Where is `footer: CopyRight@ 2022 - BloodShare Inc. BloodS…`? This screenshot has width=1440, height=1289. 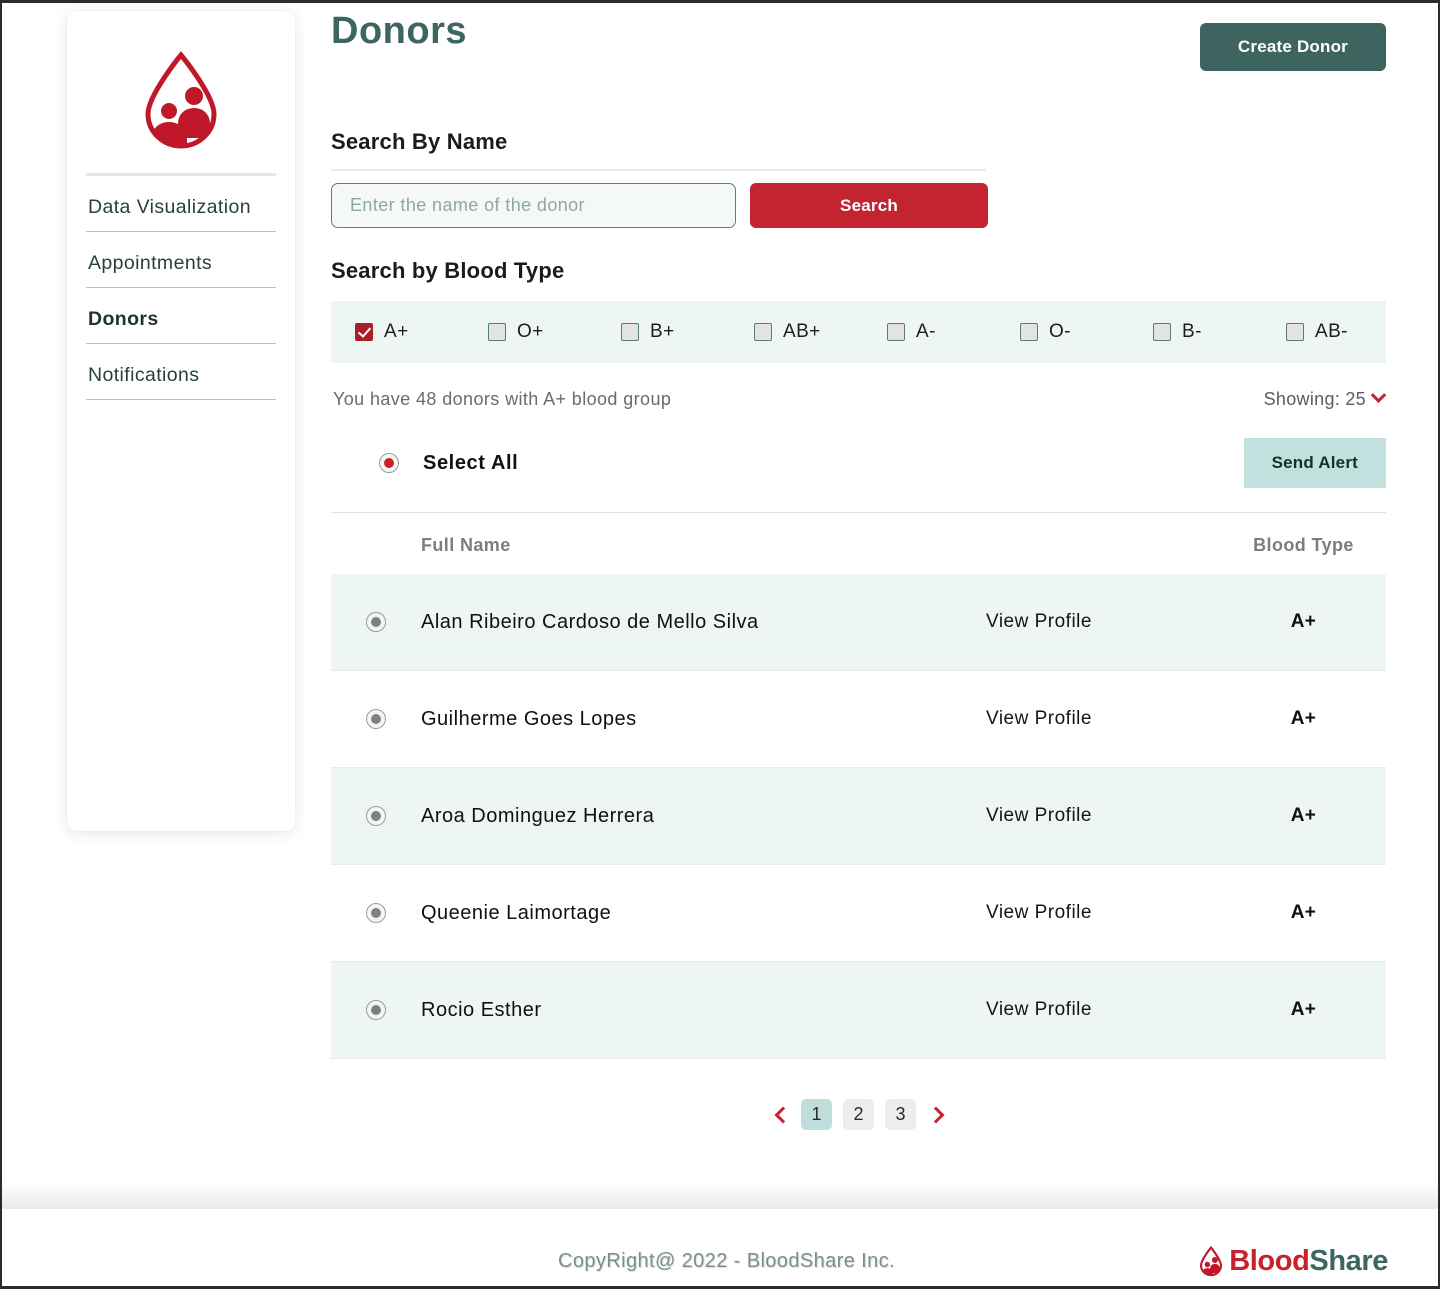
footer: CopyRight@ 2022 - BloodShare Inc. BloodS… is located at coordinates (720, 1247).